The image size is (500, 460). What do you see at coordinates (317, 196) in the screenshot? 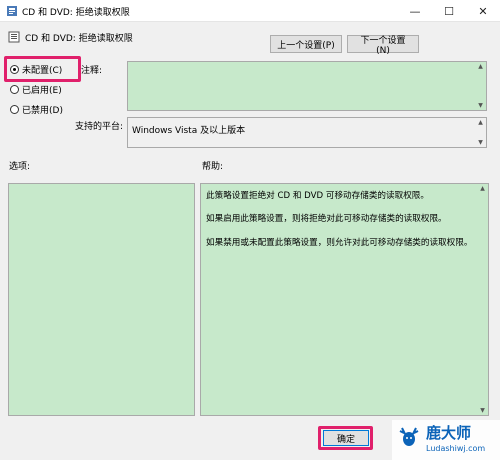
I see `help-paragraph: 此策略设置拒绝对 CD 和 DVD 可移动存储类的读取权限。` at bounding box center [317, 196].